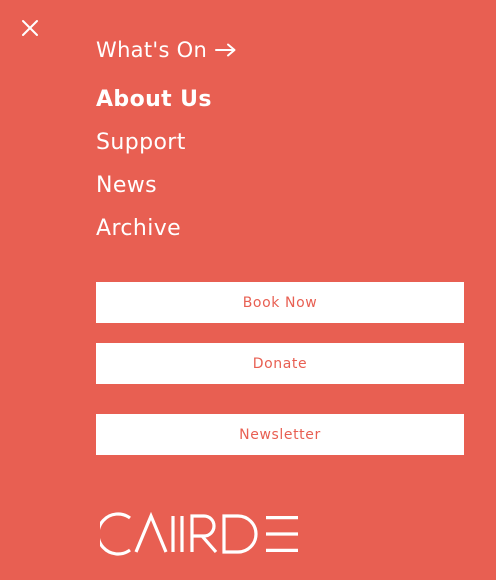 This screenshot has height=580, width=496. What do you see at coordinates (226, 50) in the screenshot?
I see `arrow-right-icon` at bounding box center [226, 50].